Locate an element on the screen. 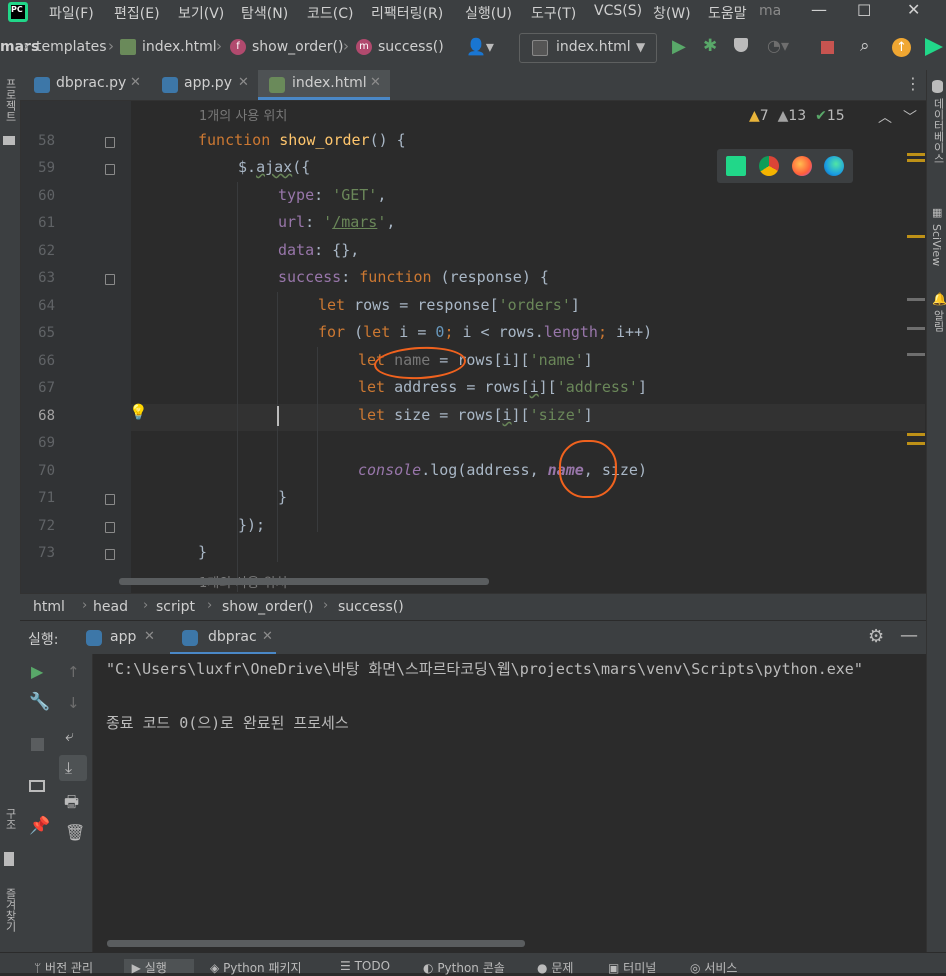  code-crumb: show_order() is located at coordinates (267, 607).